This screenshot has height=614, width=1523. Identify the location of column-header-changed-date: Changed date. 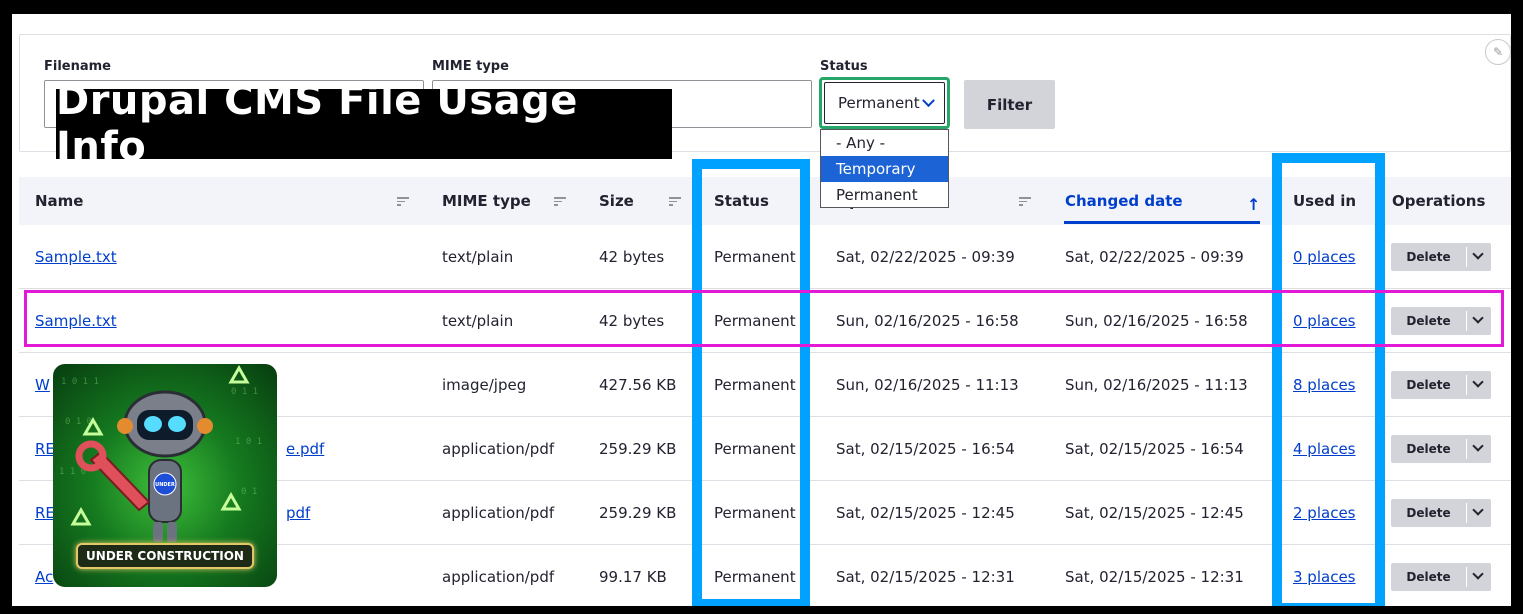
(1124, 201).